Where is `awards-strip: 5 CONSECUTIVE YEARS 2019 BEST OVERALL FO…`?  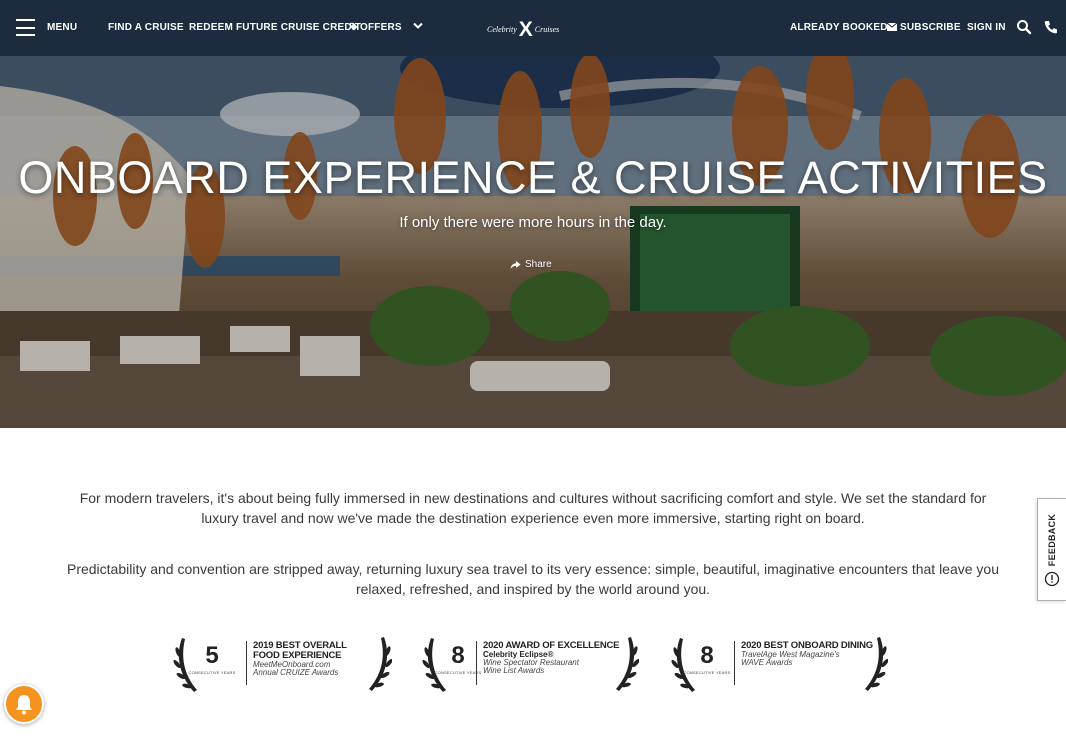
awards-strip: 5 CONSECUTIVE YEARS 2019 BEST OVERALL FO… is located at coordinates (533, 665).